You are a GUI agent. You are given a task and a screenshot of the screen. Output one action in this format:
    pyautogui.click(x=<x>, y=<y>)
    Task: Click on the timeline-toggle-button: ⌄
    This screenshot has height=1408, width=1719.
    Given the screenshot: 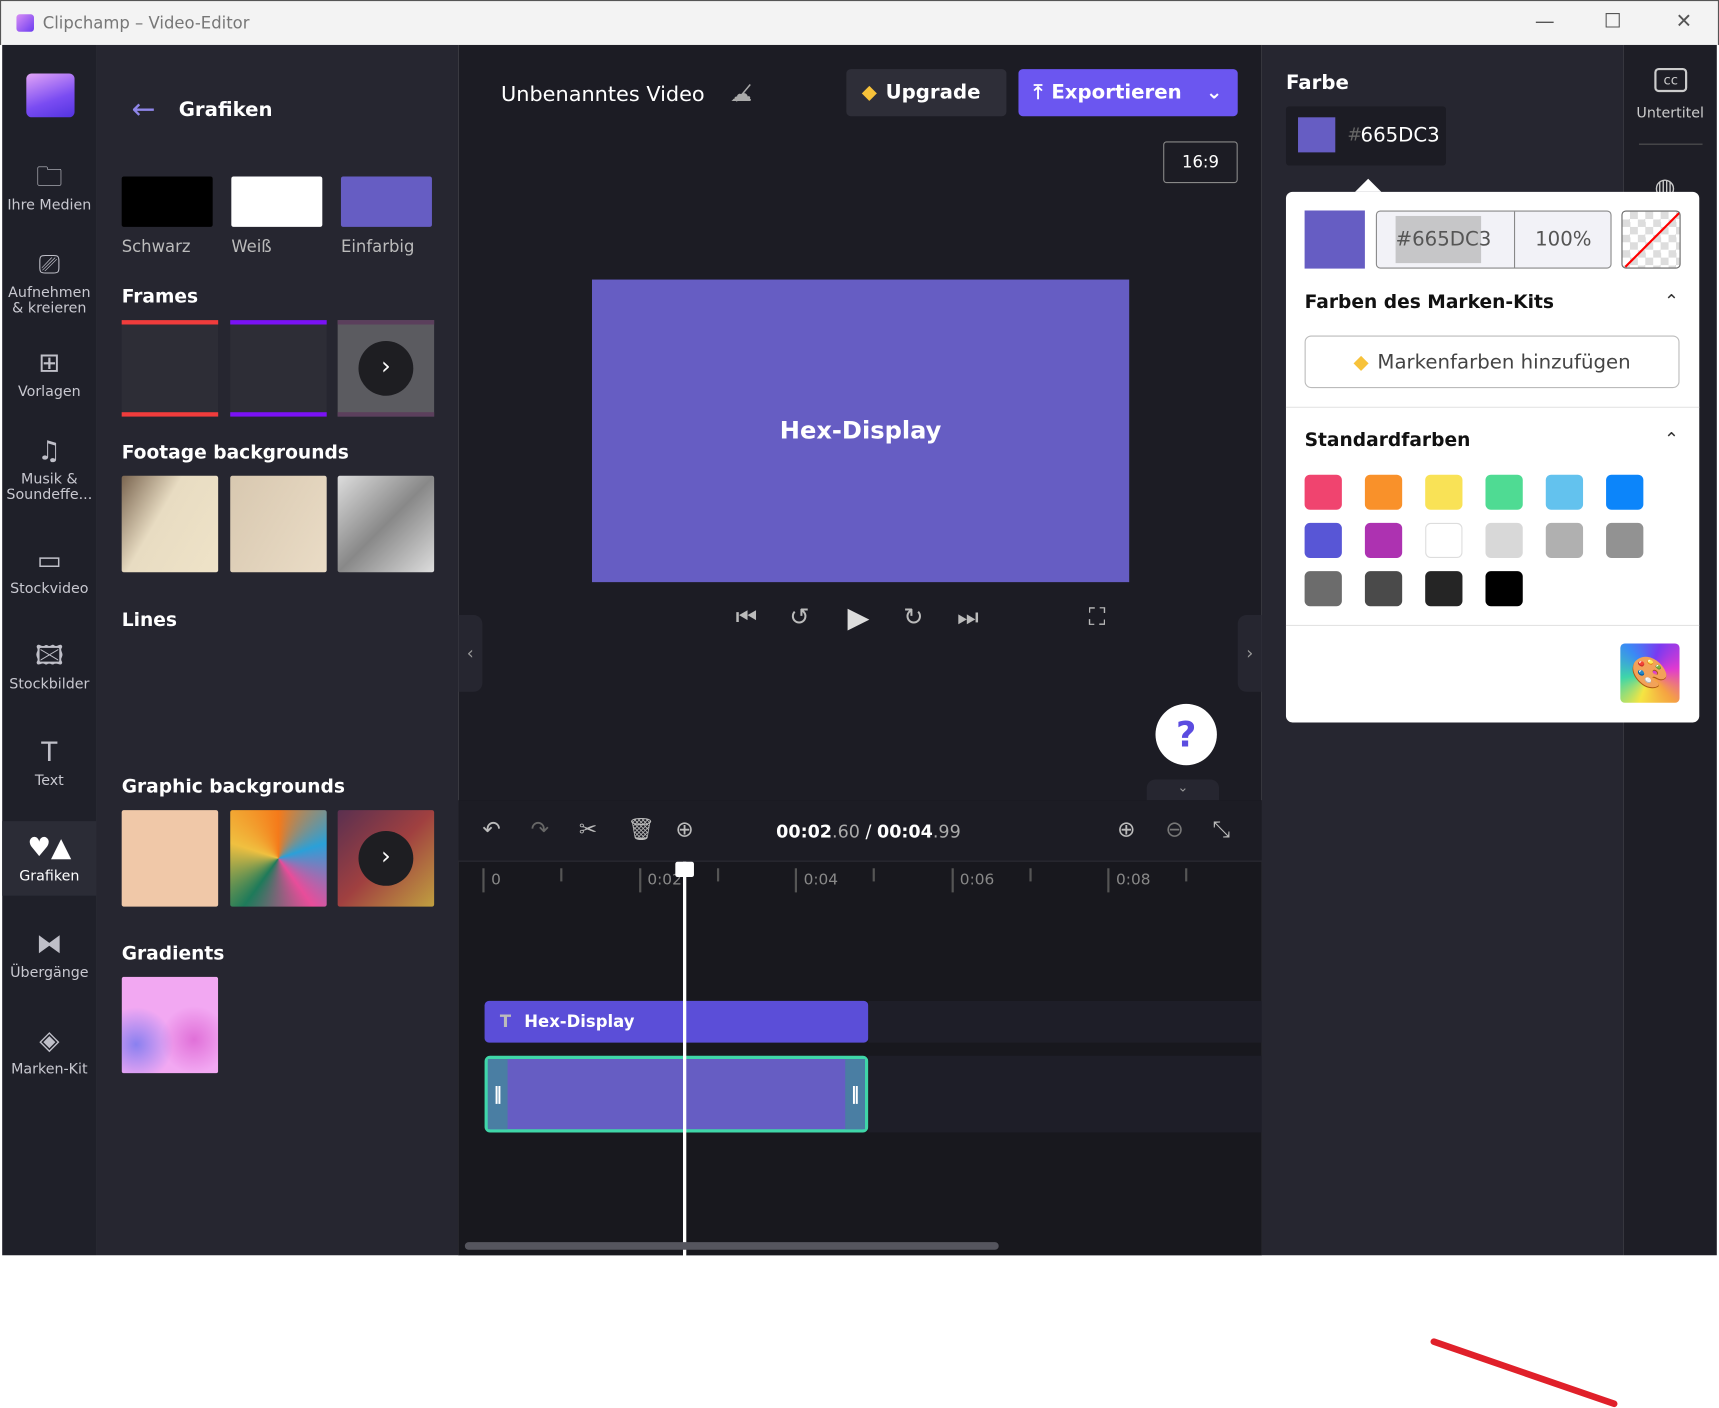 What is the action you would take?
    pyautogui.click(x=1183, y=790)
    